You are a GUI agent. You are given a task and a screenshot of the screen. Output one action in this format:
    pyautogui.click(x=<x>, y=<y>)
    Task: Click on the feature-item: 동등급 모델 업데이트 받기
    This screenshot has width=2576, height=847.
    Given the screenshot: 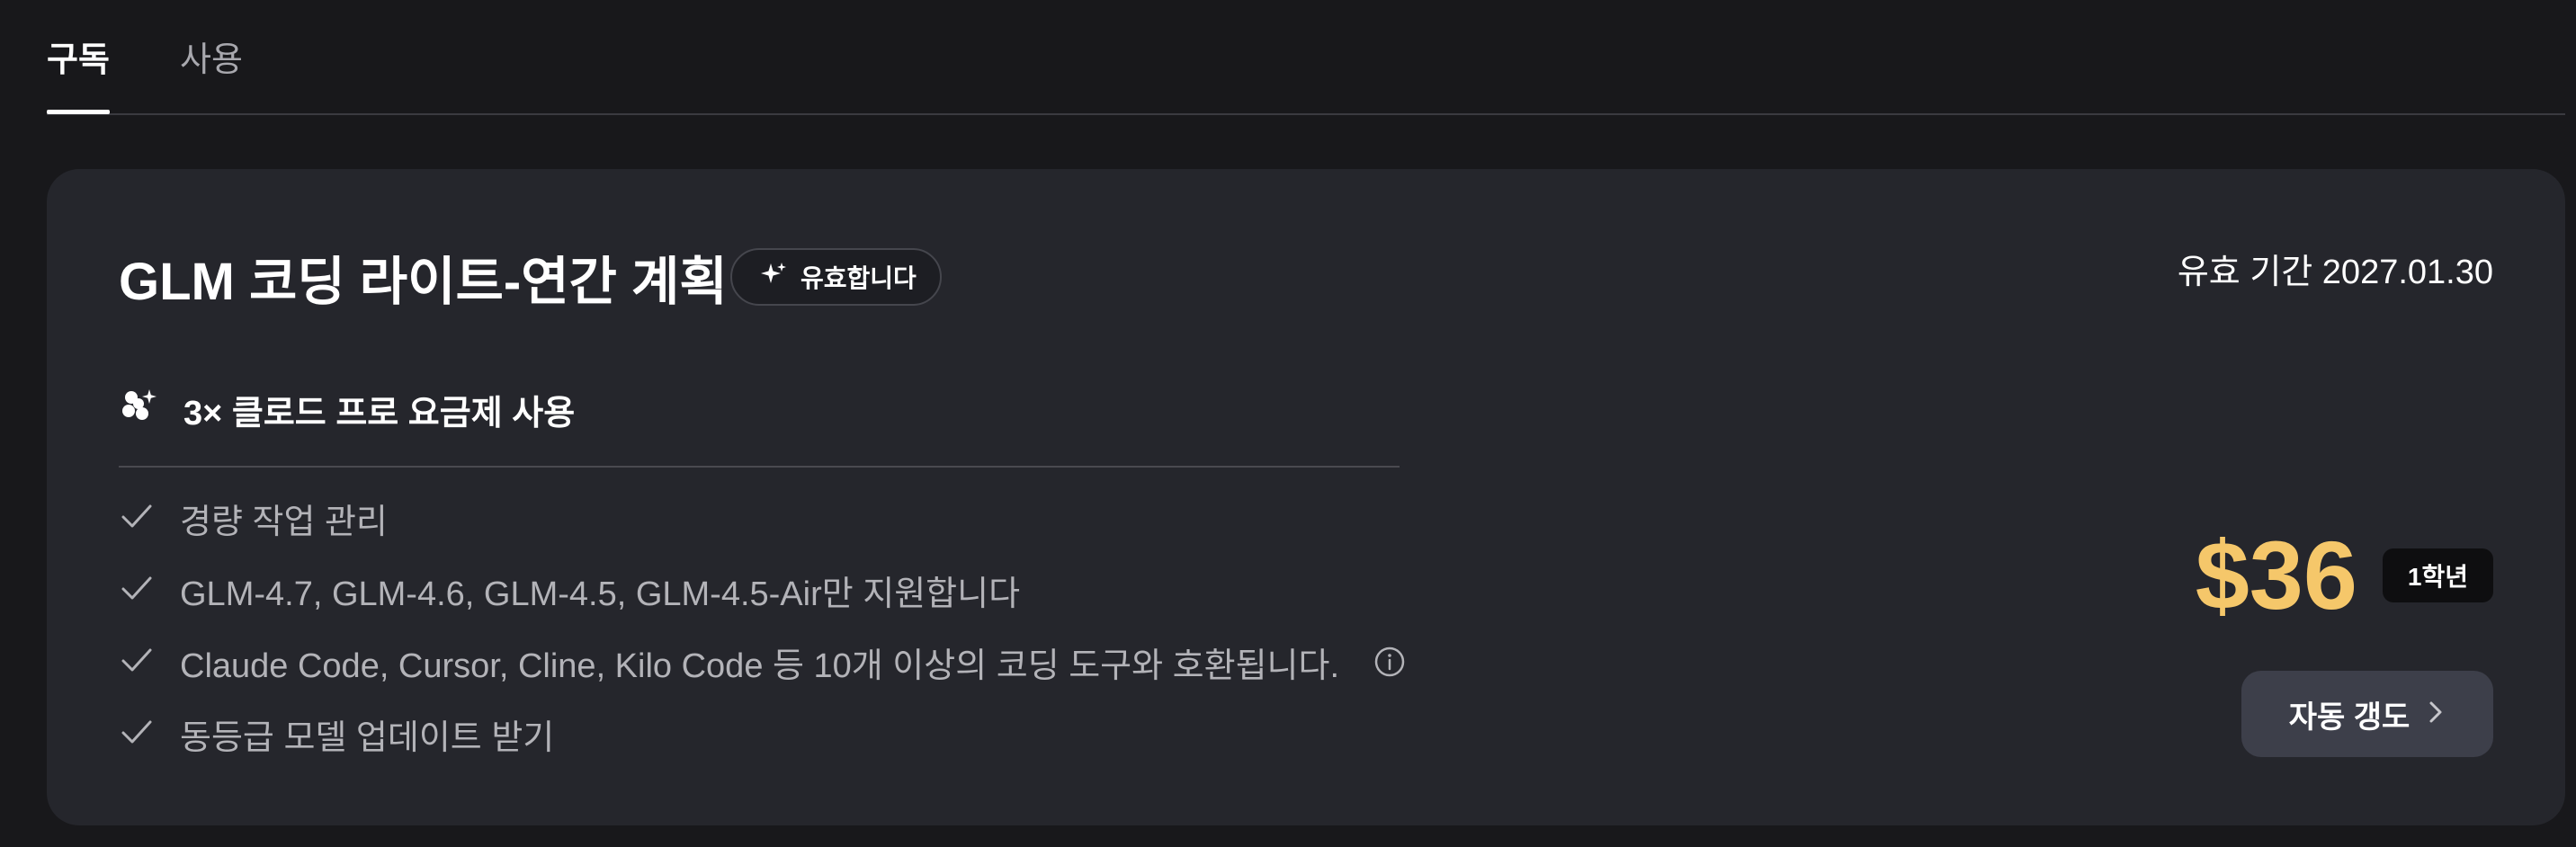 What is the action you would take?
    pyautogui.click(x=762, y=734)
    